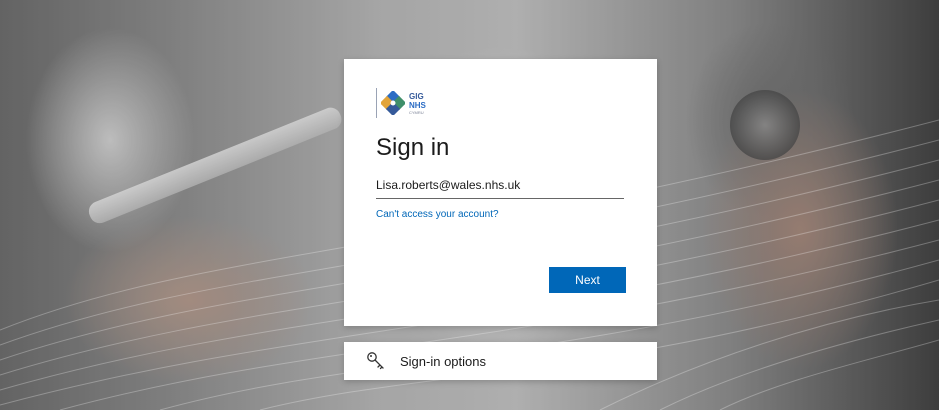 Image resolution: width=939 pixels, height=410 pixels. I want to click on nhs-wales-logo: GIG NHS CYMRU, so click(500, 103).